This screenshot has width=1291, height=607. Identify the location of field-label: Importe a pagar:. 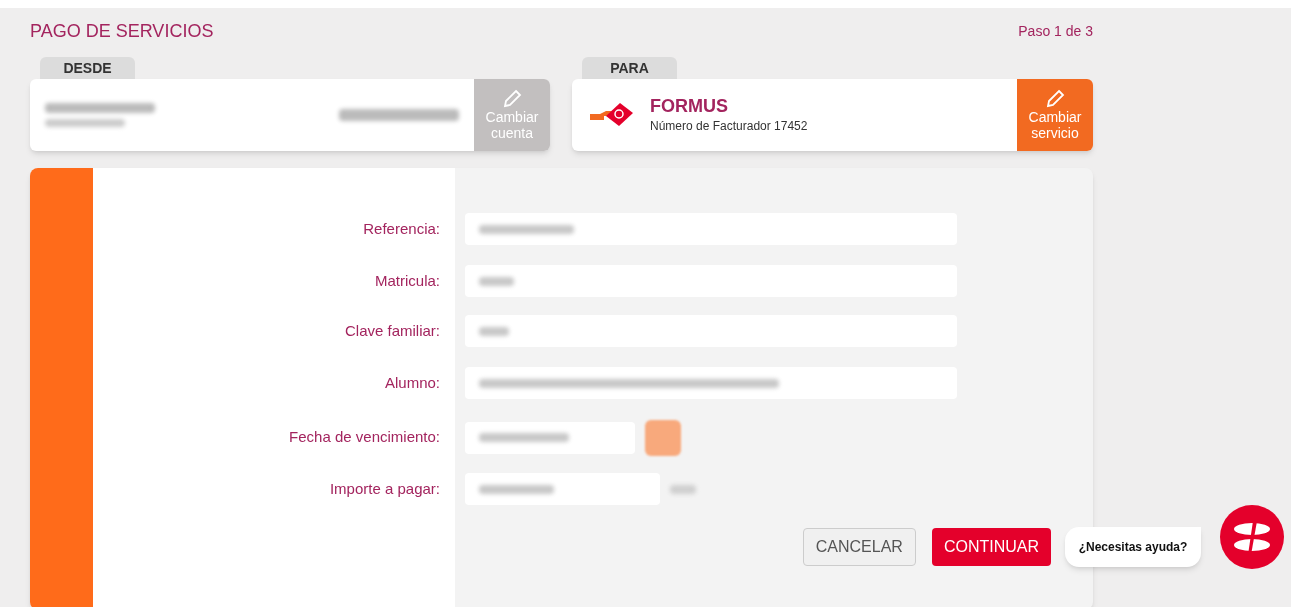
(384, 488).